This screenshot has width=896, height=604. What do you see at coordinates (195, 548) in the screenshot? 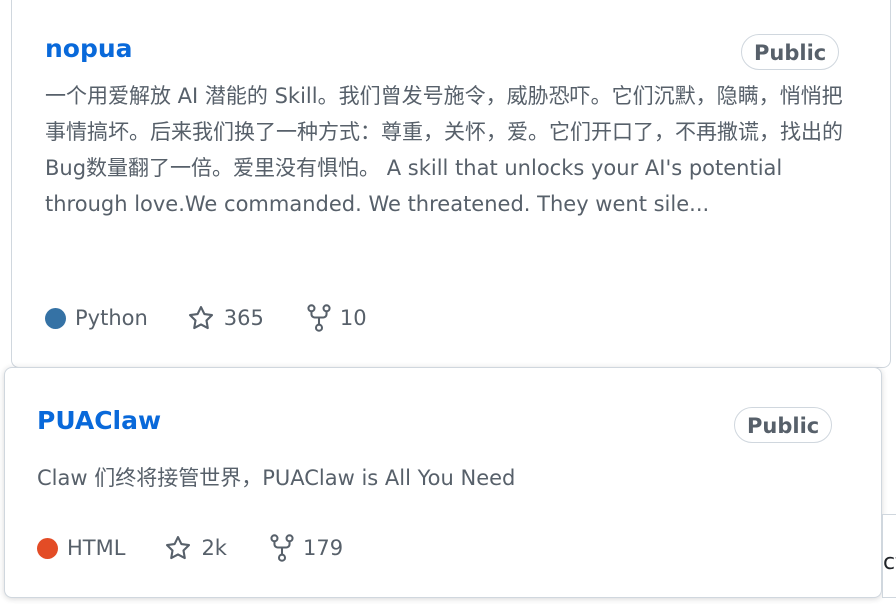
I see `stars-link: 2k` at bounding box center [195, 548].